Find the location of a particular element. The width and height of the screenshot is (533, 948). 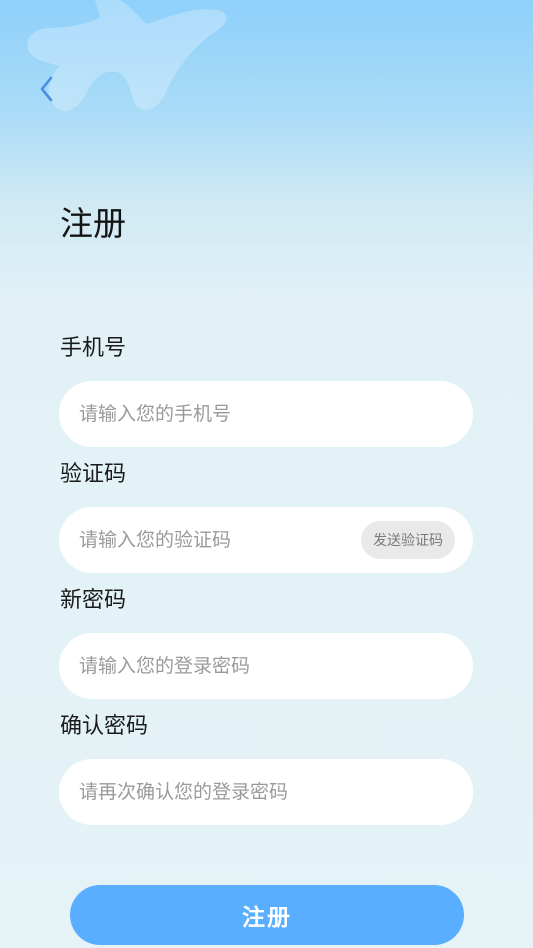

password-label: 新密码 is located at coordinates (93, 600).